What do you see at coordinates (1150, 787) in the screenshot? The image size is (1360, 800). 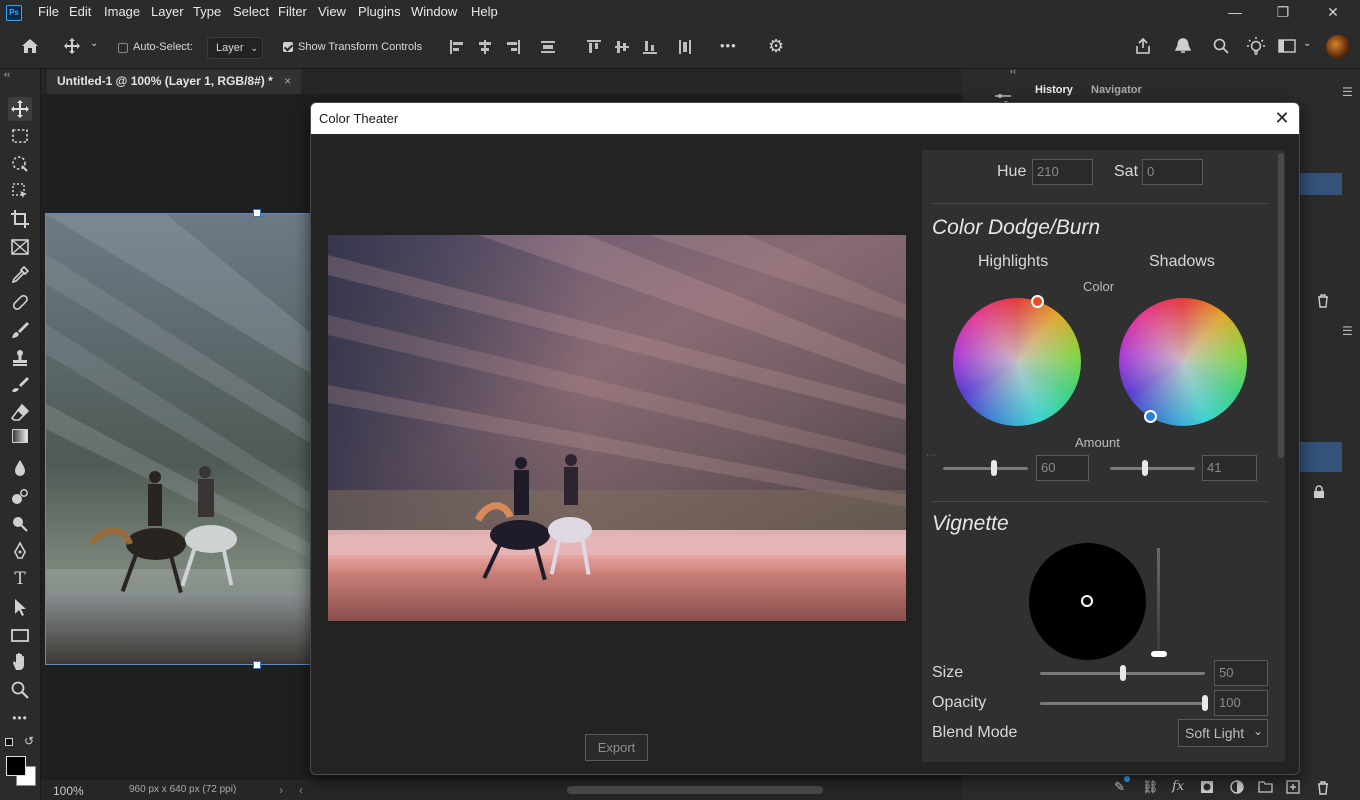 I see `link-layers-icon: ⛓` at bounding box center [1150, 787].